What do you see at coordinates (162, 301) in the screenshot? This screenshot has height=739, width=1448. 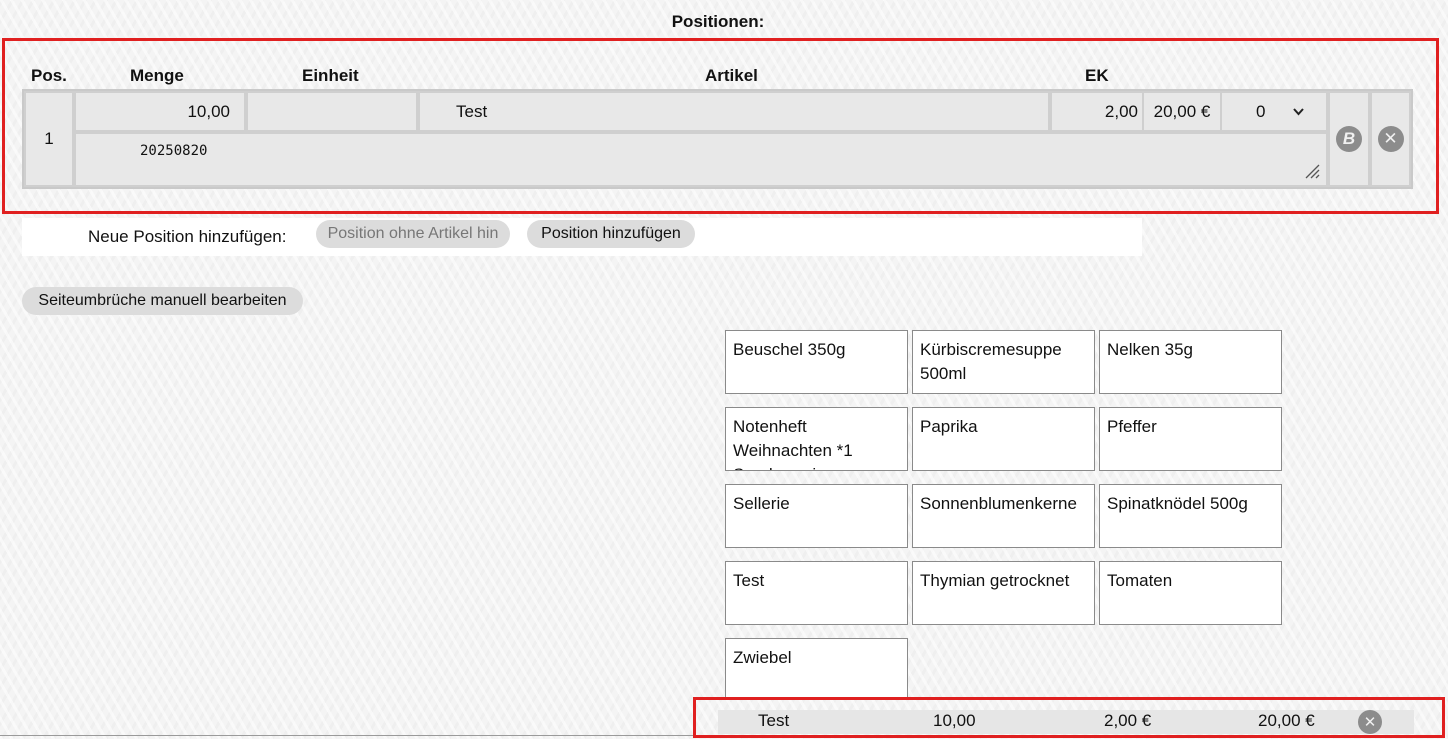 I see `page-breaks-button: Seiteumbrüche manuell bearbeiten` at bounding box center [162, 301].